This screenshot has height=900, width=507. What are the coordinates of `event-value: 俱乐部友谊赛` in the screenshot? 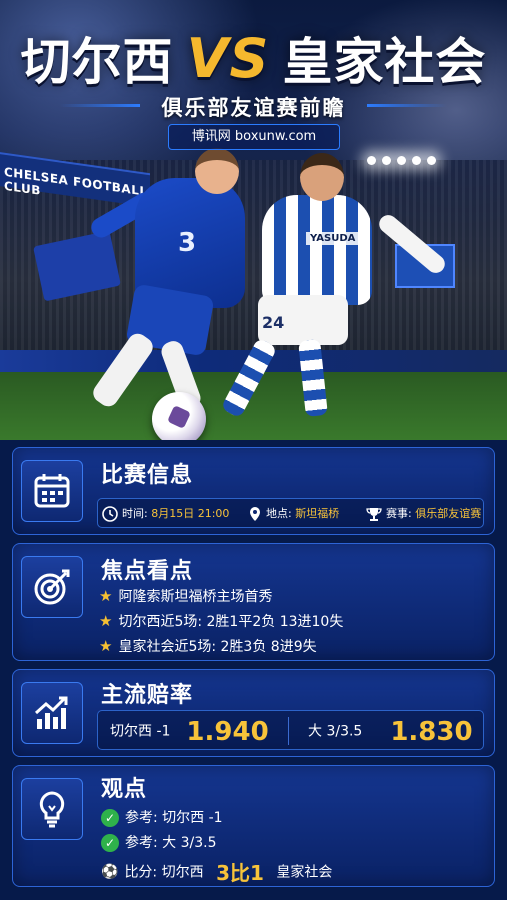 It's located at (448, 513).